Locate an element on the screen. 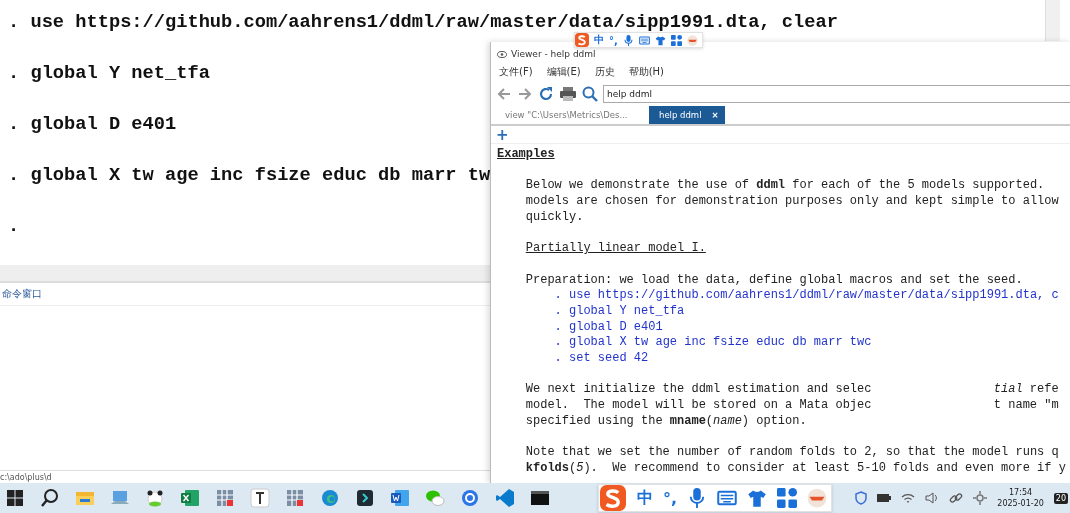 The width and height of the screenshot is (1070, 513). help-text: kfolds(5). We recommend to consider at least 5-10 folds and even more if y is located at coordinates (795, 467).